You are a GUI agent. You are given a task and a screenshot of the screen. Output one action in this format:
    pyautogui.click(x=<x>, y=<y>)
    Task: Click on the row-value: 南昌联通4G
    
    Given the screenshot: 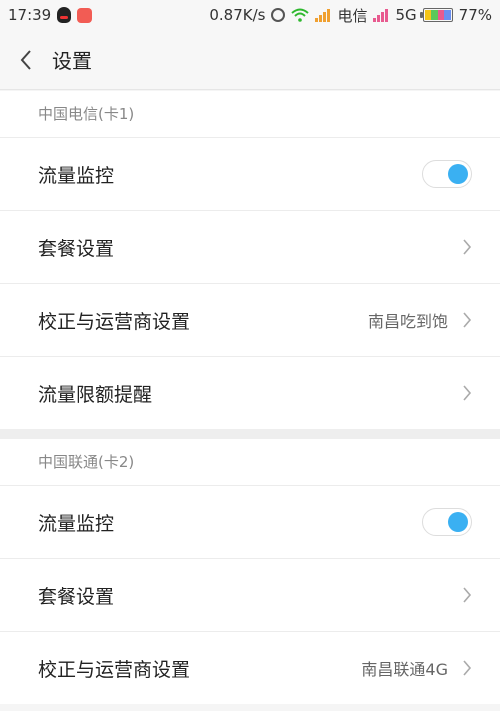 What is the action you would take?
    pyautogui.click(x=404, y=669)
    